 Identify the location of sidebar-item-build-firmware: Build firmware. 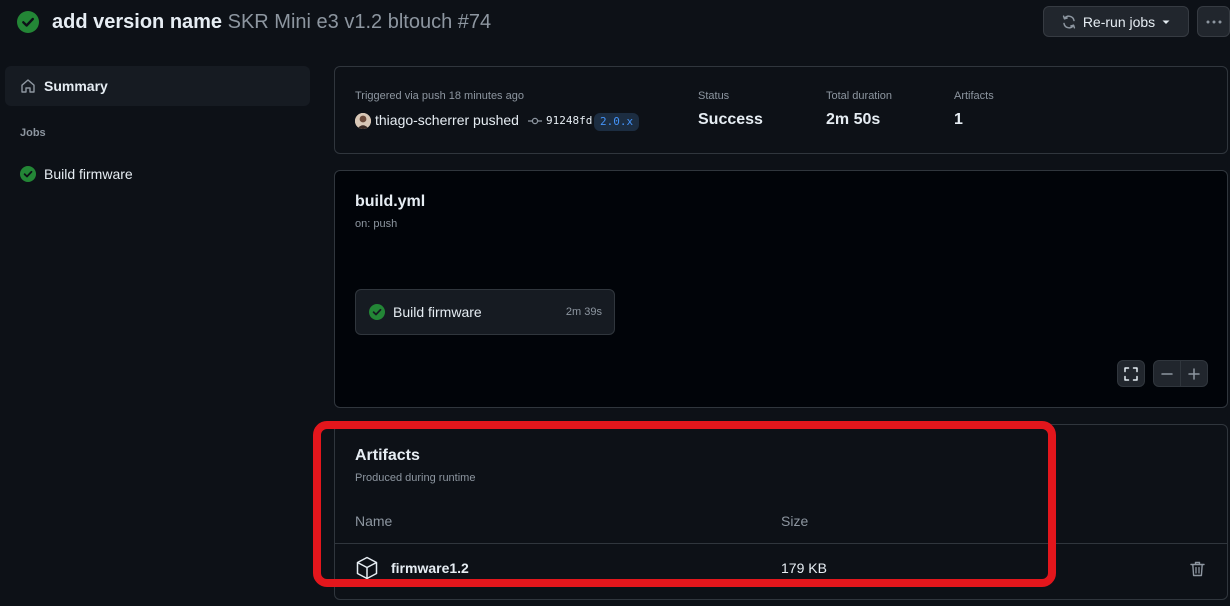
(76, 174).